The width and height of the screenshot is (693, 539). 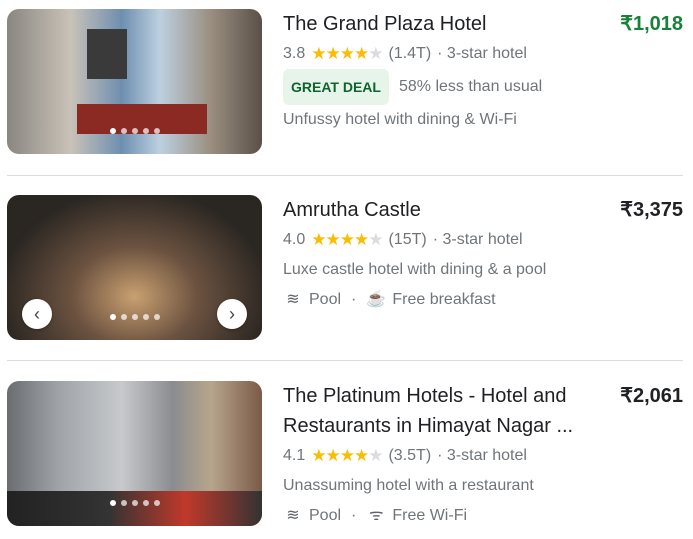 I want to click on amenity-wifi: Free Wi-Fi, so click(x=430, y=515).